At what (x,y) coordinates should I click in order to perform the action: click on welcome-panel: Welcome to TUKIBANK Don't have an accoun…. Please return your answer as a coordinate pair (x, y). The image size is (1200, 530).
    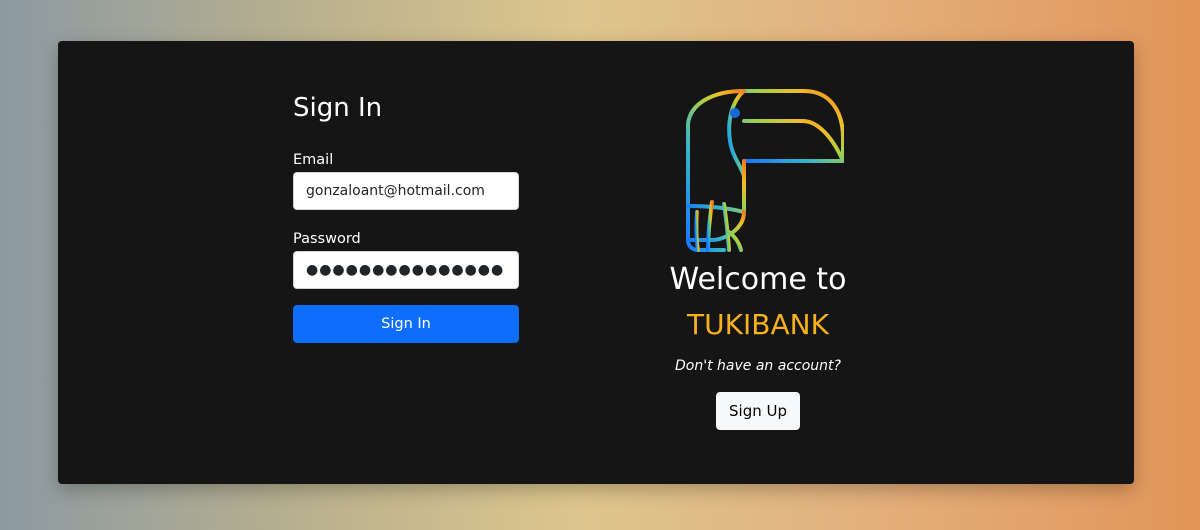
    Looking at the image, I should click on (758, 258).